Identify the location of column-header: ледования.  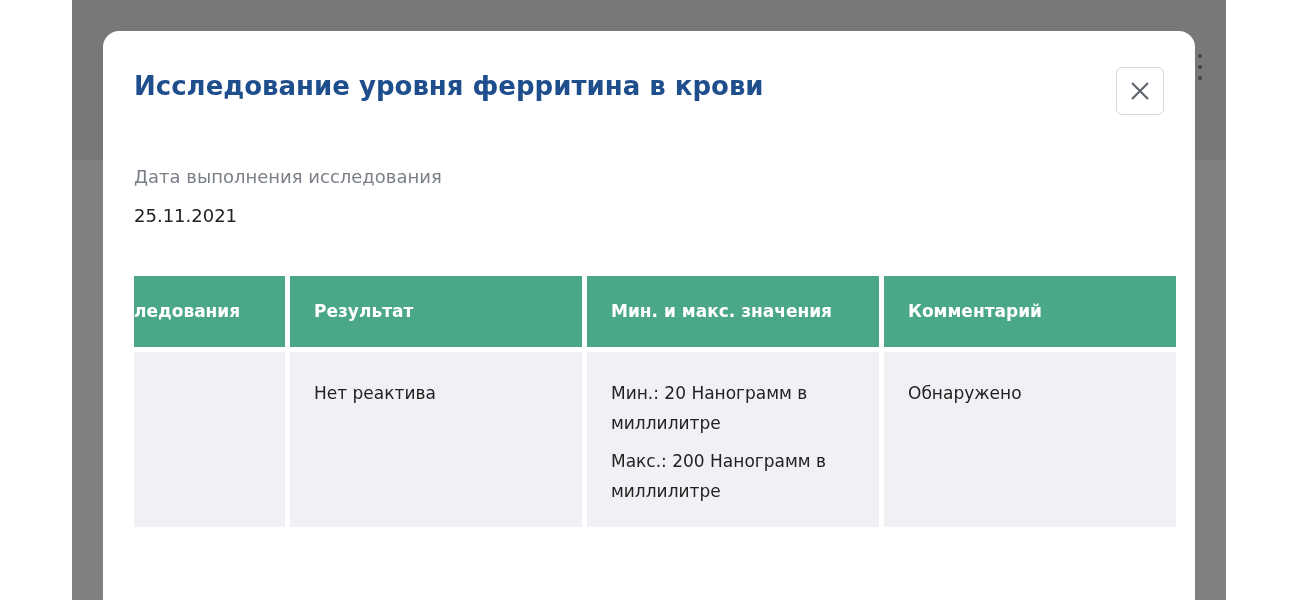
(209, 311).